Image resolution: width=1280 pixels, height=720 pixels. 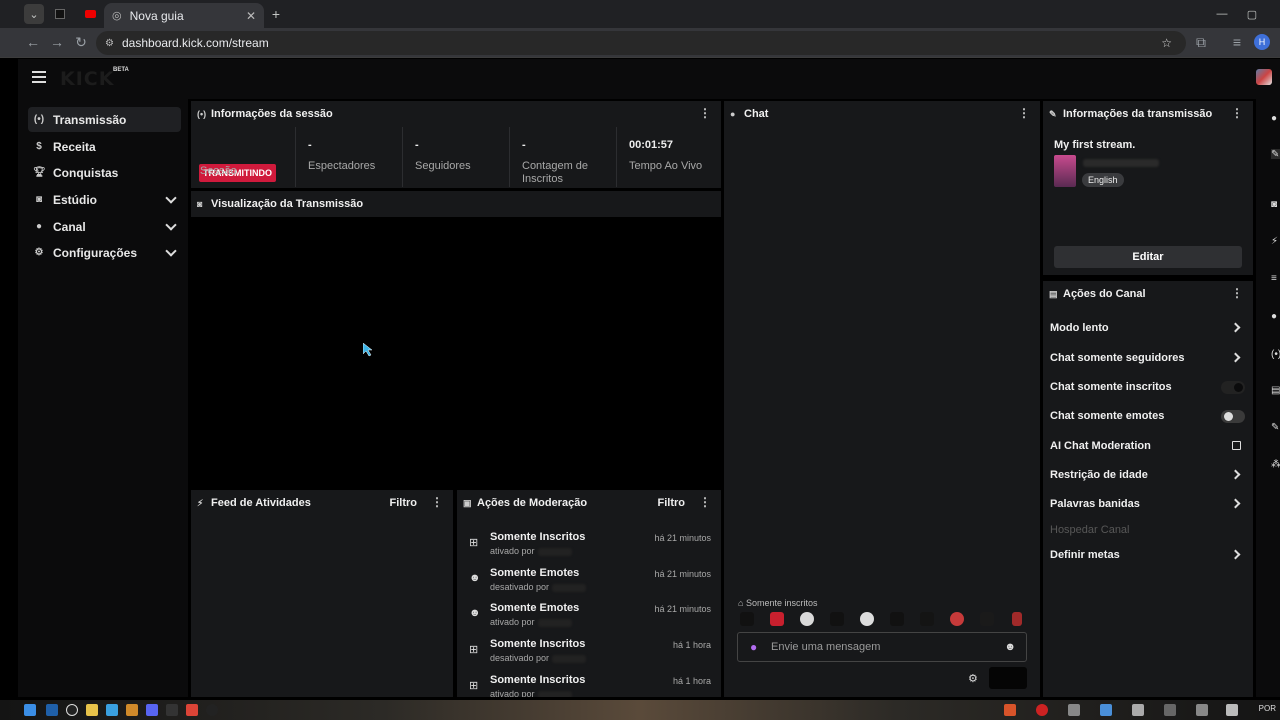 What do you see at coordinates (1233, 416) in the screenshot?
I see `emotes-only-toggle` at bounding box center [1233, 416].